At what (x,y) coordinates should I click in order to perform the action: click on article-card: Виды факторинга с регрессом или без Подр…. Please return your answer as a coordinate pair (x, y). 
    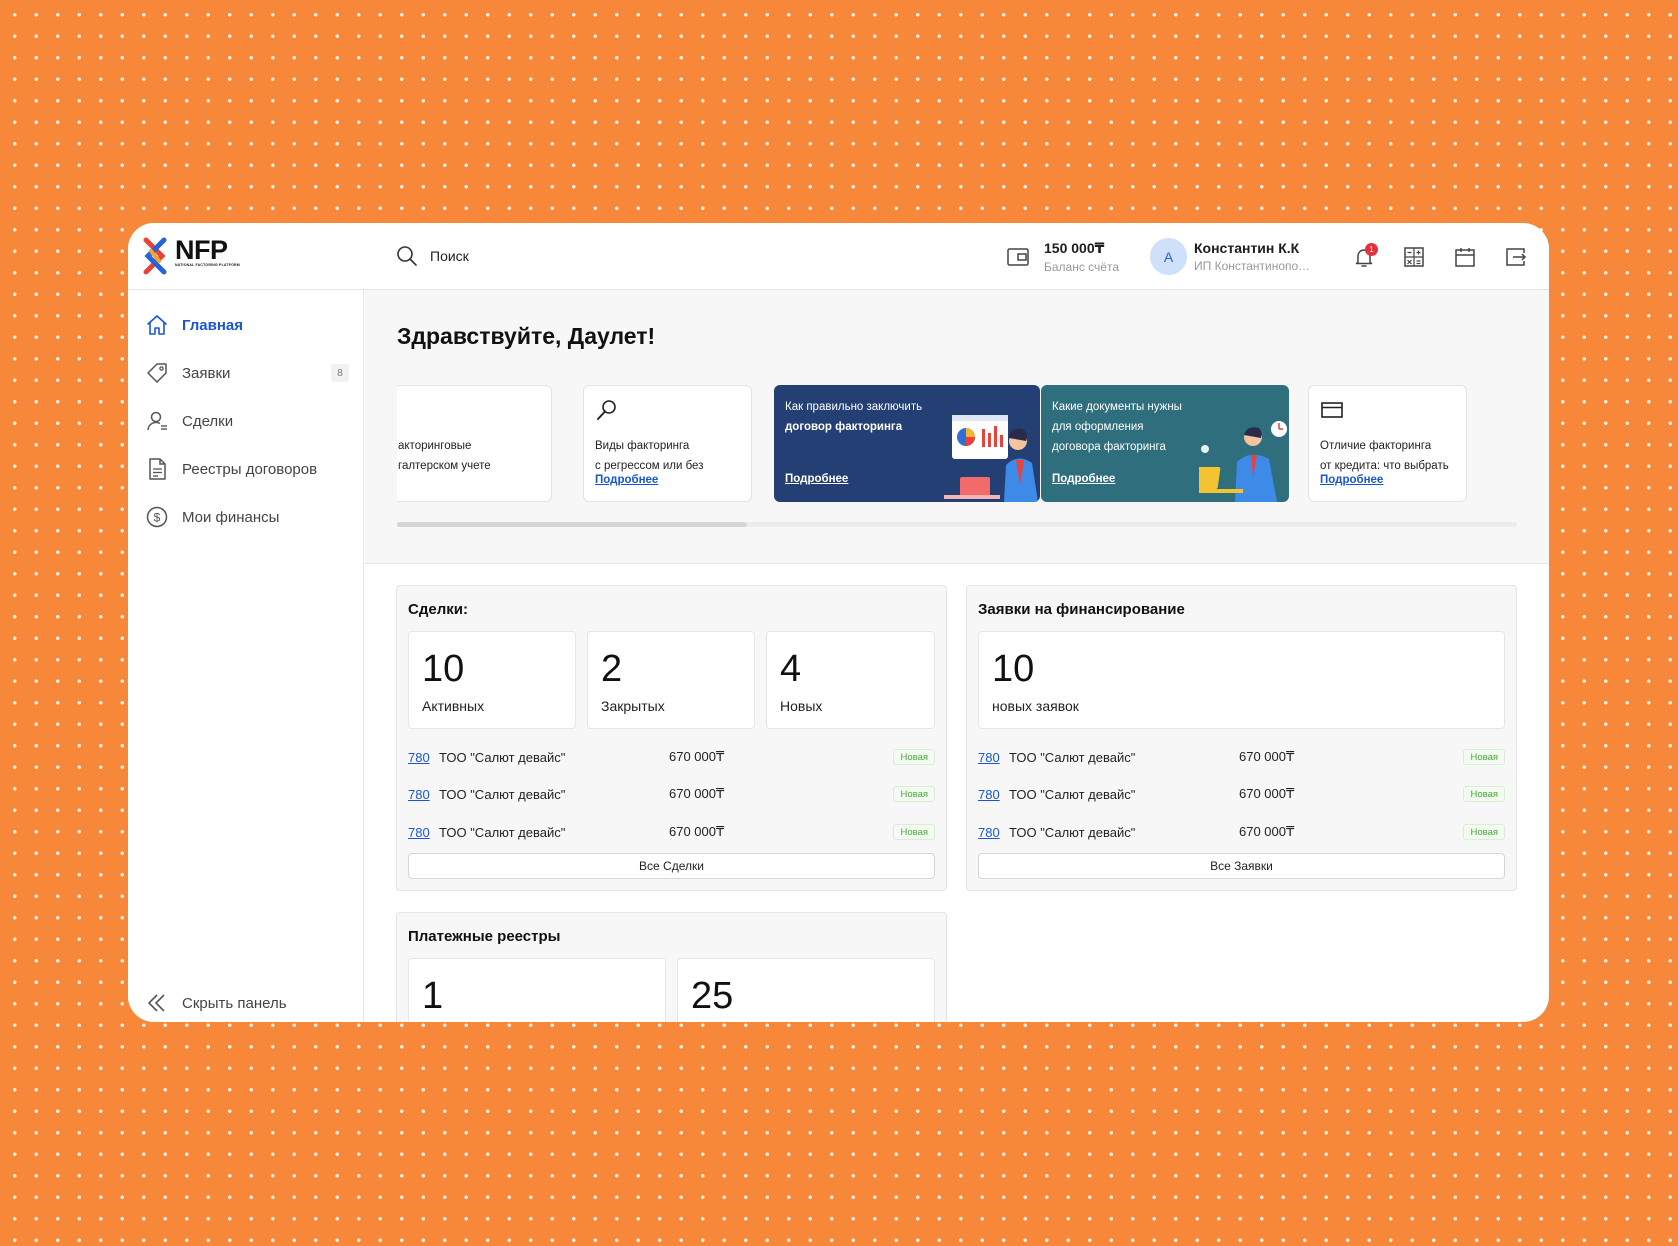
    Looking at the image, I should click on (667, 443).